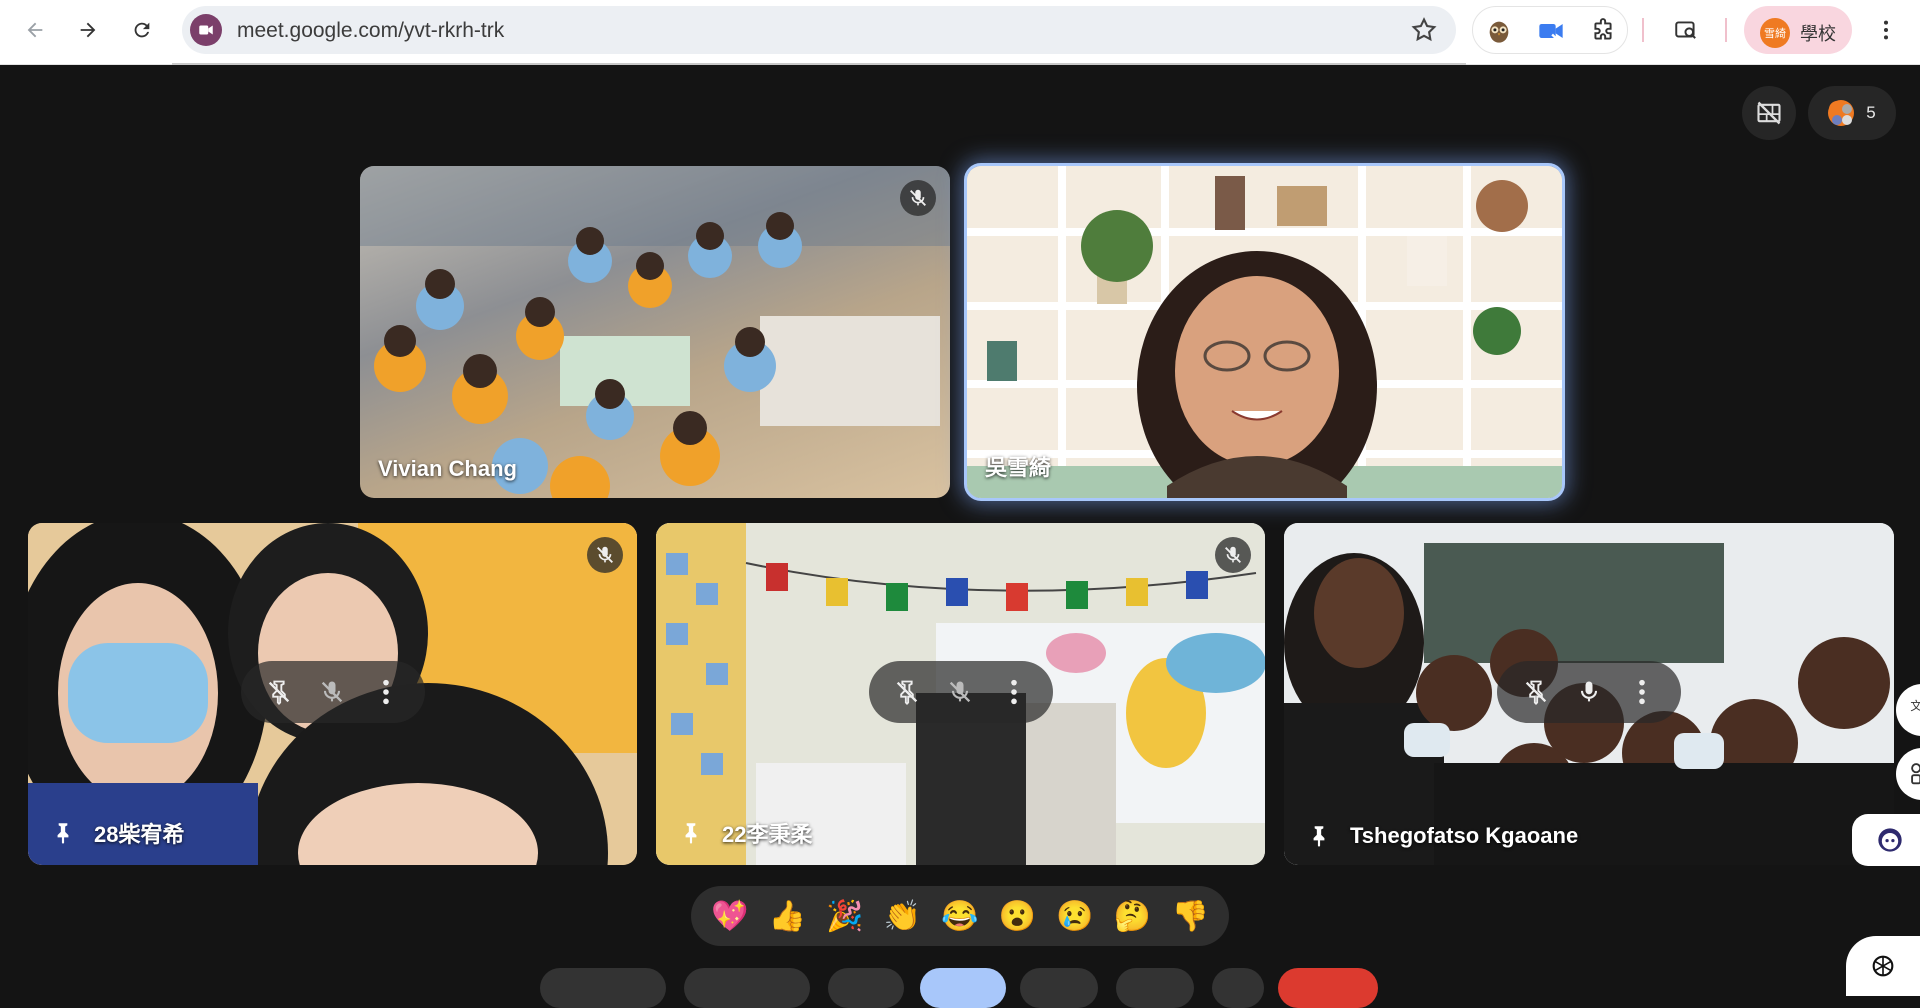 This screenshot has width=1920, height=1008. Describe the element at coordinates (447, 468) in the screenshot. I see `participant-name: Vivian Chang` at that location.